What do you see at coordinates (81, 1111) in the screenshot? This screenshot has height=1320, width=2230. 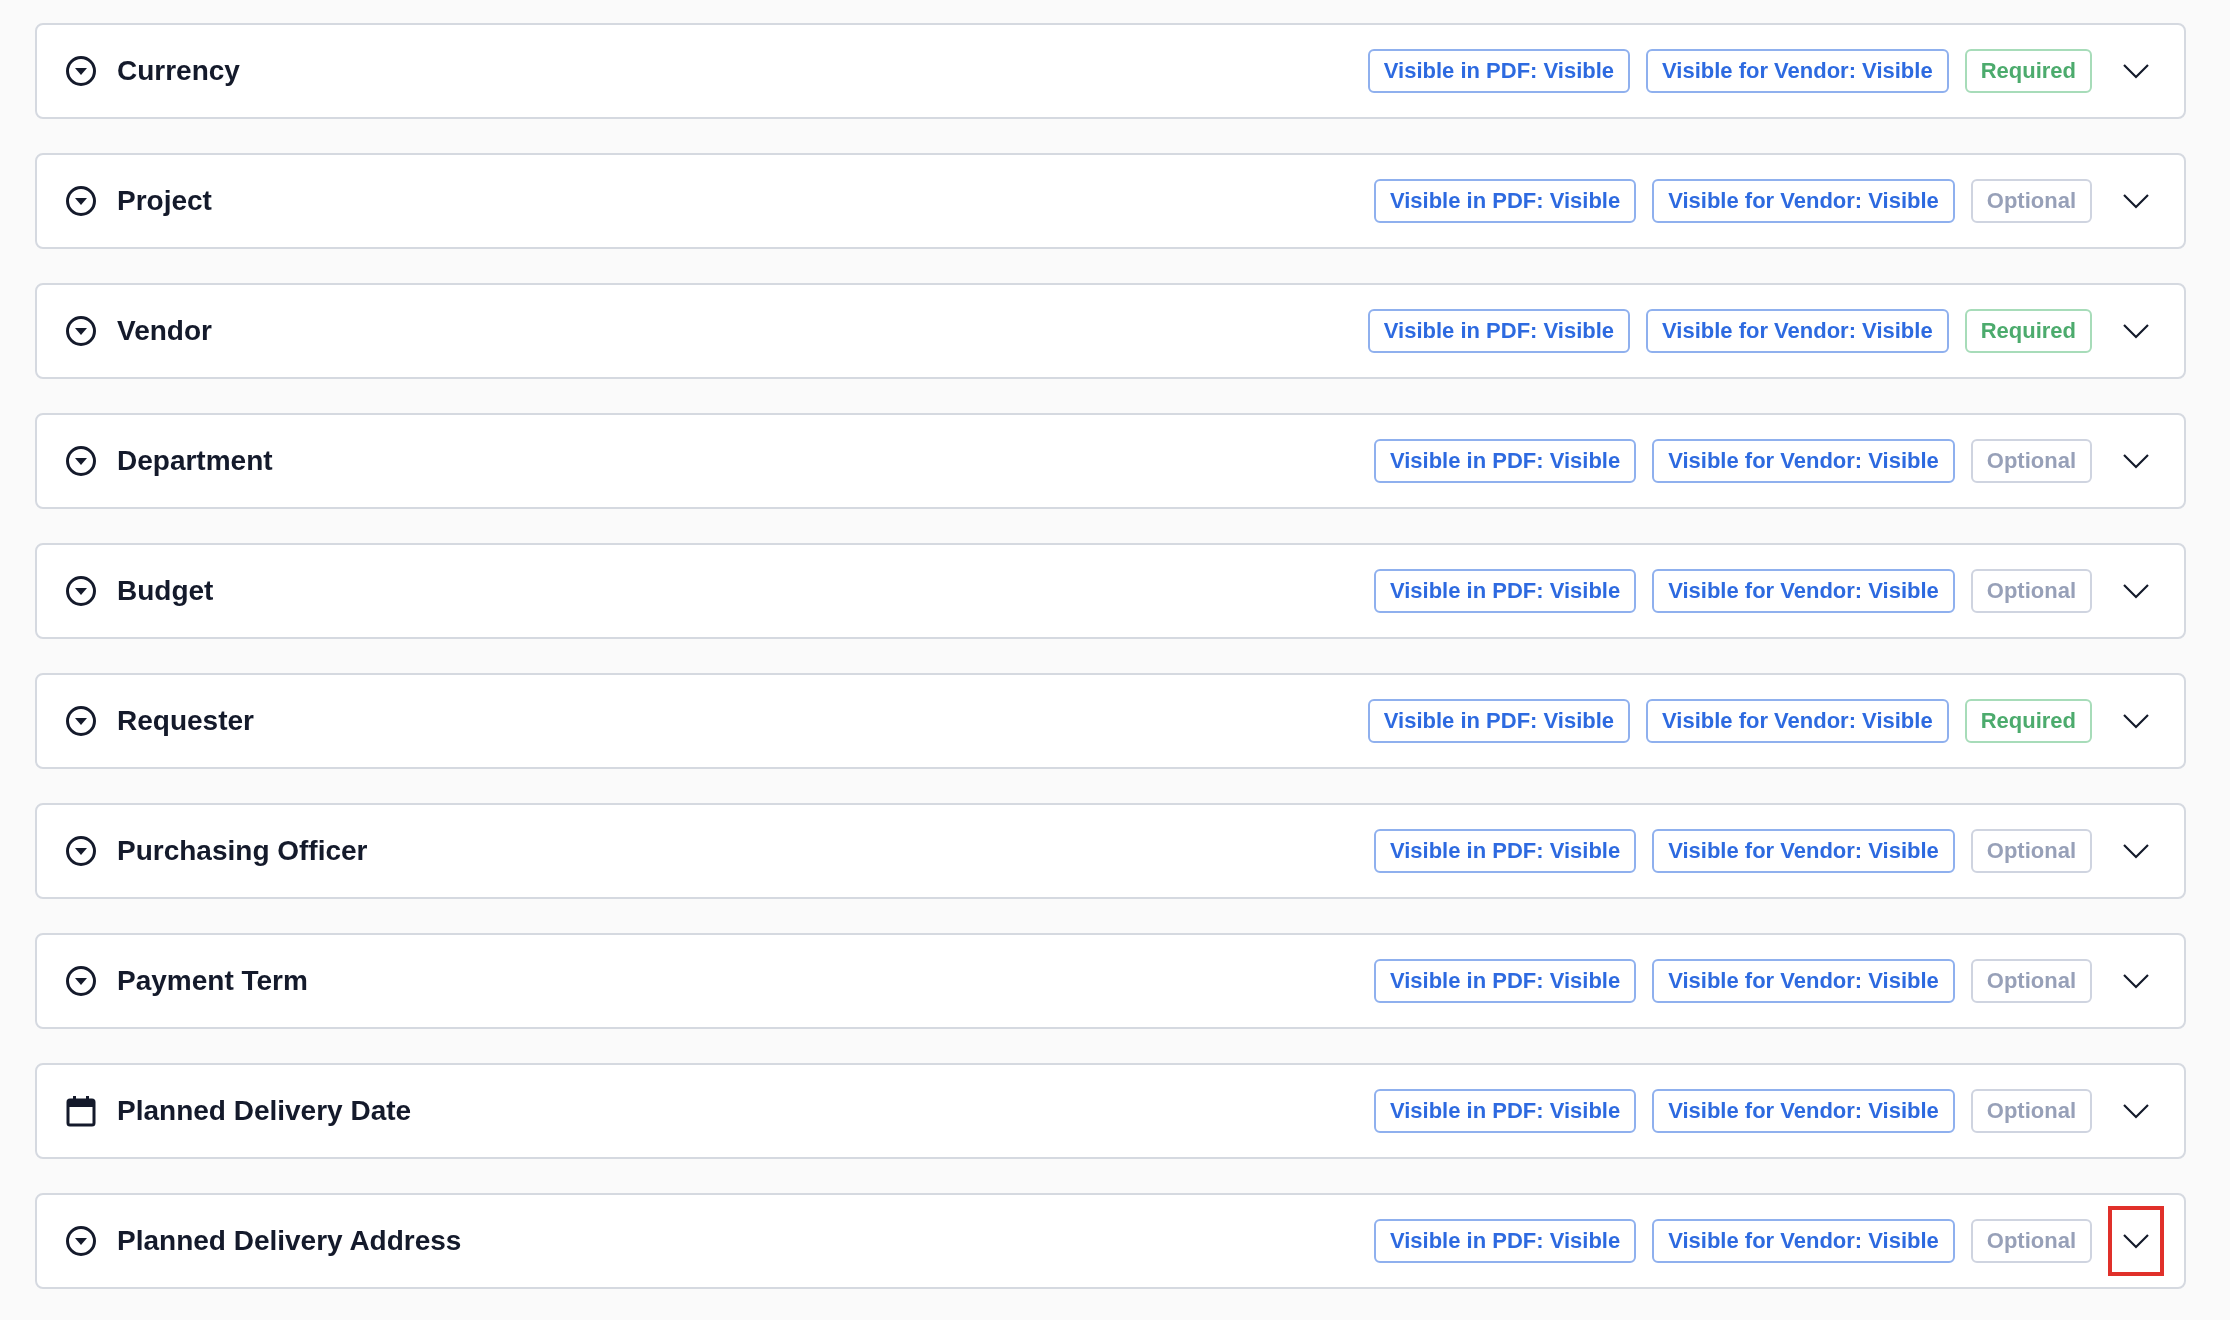 I see `calendar-icon` at bounding box center [81, 1111].